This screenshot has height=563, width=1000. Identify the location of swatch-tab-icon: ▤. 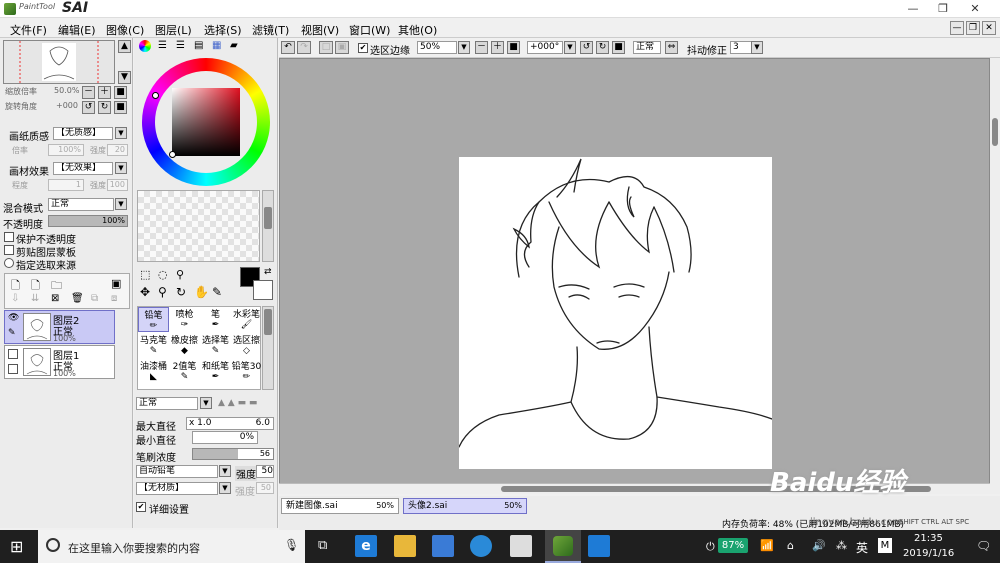
(198, 45).